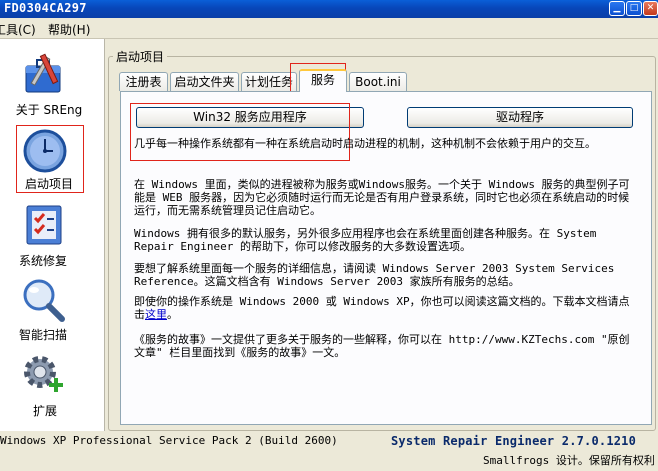  Describe the element at coordinates (250, 117) in the screenshot. I see `win32-services-button: Win32 服务应用程序` at that location.